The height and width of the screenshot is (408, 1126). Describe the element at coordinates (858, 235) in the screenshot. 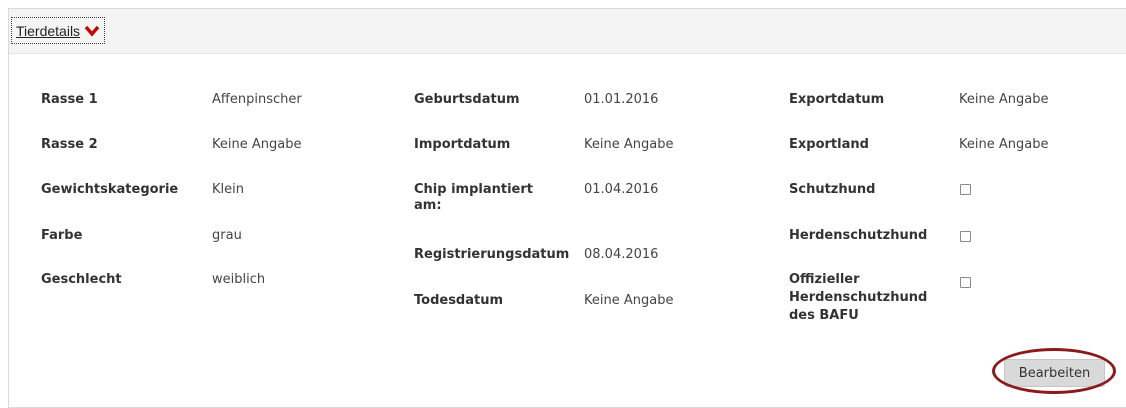

I see `herdenschutzhund-label: Herdenschutzhund` at that location.